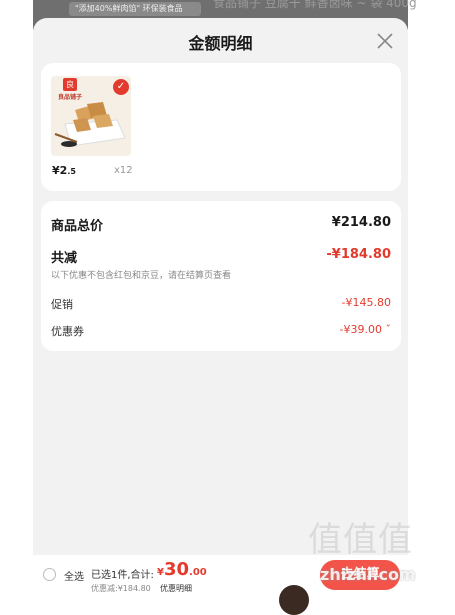 The width and height of the screenshot is (455, 615). Describe the element at coordinates (121, 87) in the screenshot. I see `selected-check-icon: ✓` at that location.